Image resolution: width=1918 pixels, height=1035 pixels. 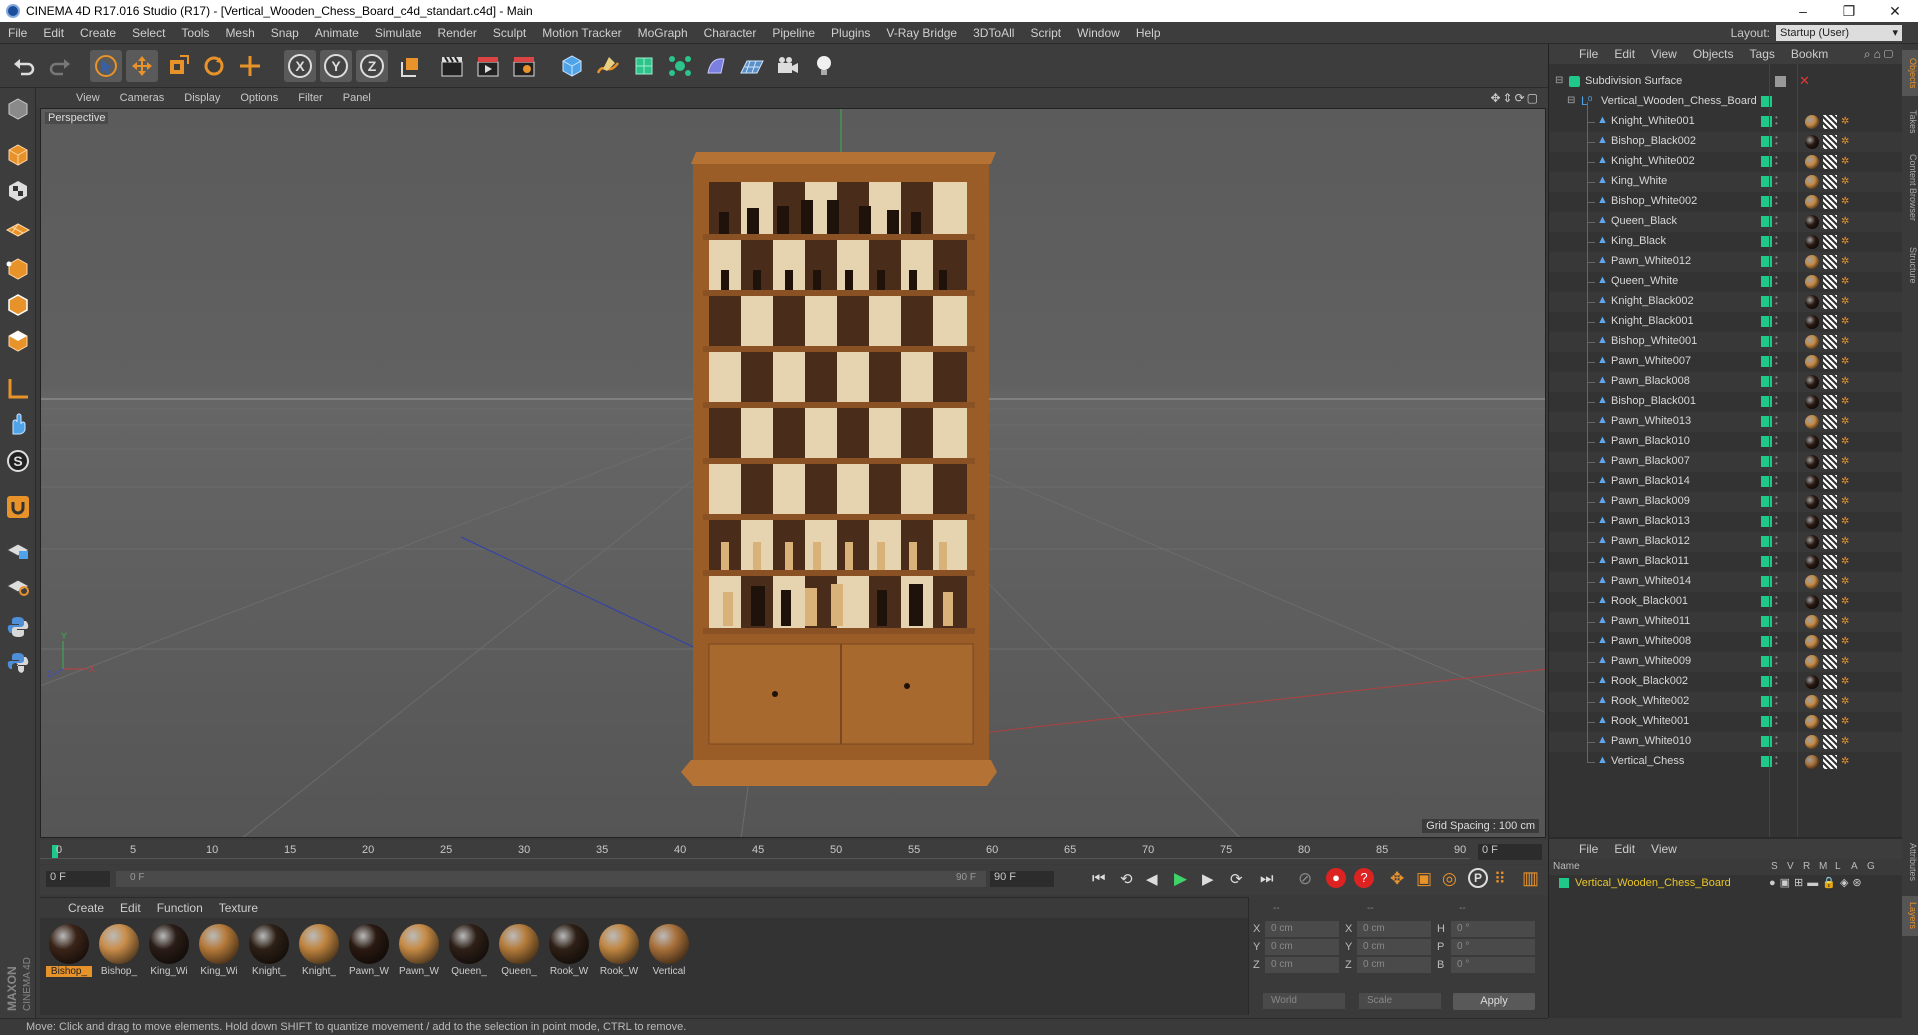 What do you see at coordinates (752, 66) in the screenshot?
I see `add-floor-button` at bounding box center [752, 66].